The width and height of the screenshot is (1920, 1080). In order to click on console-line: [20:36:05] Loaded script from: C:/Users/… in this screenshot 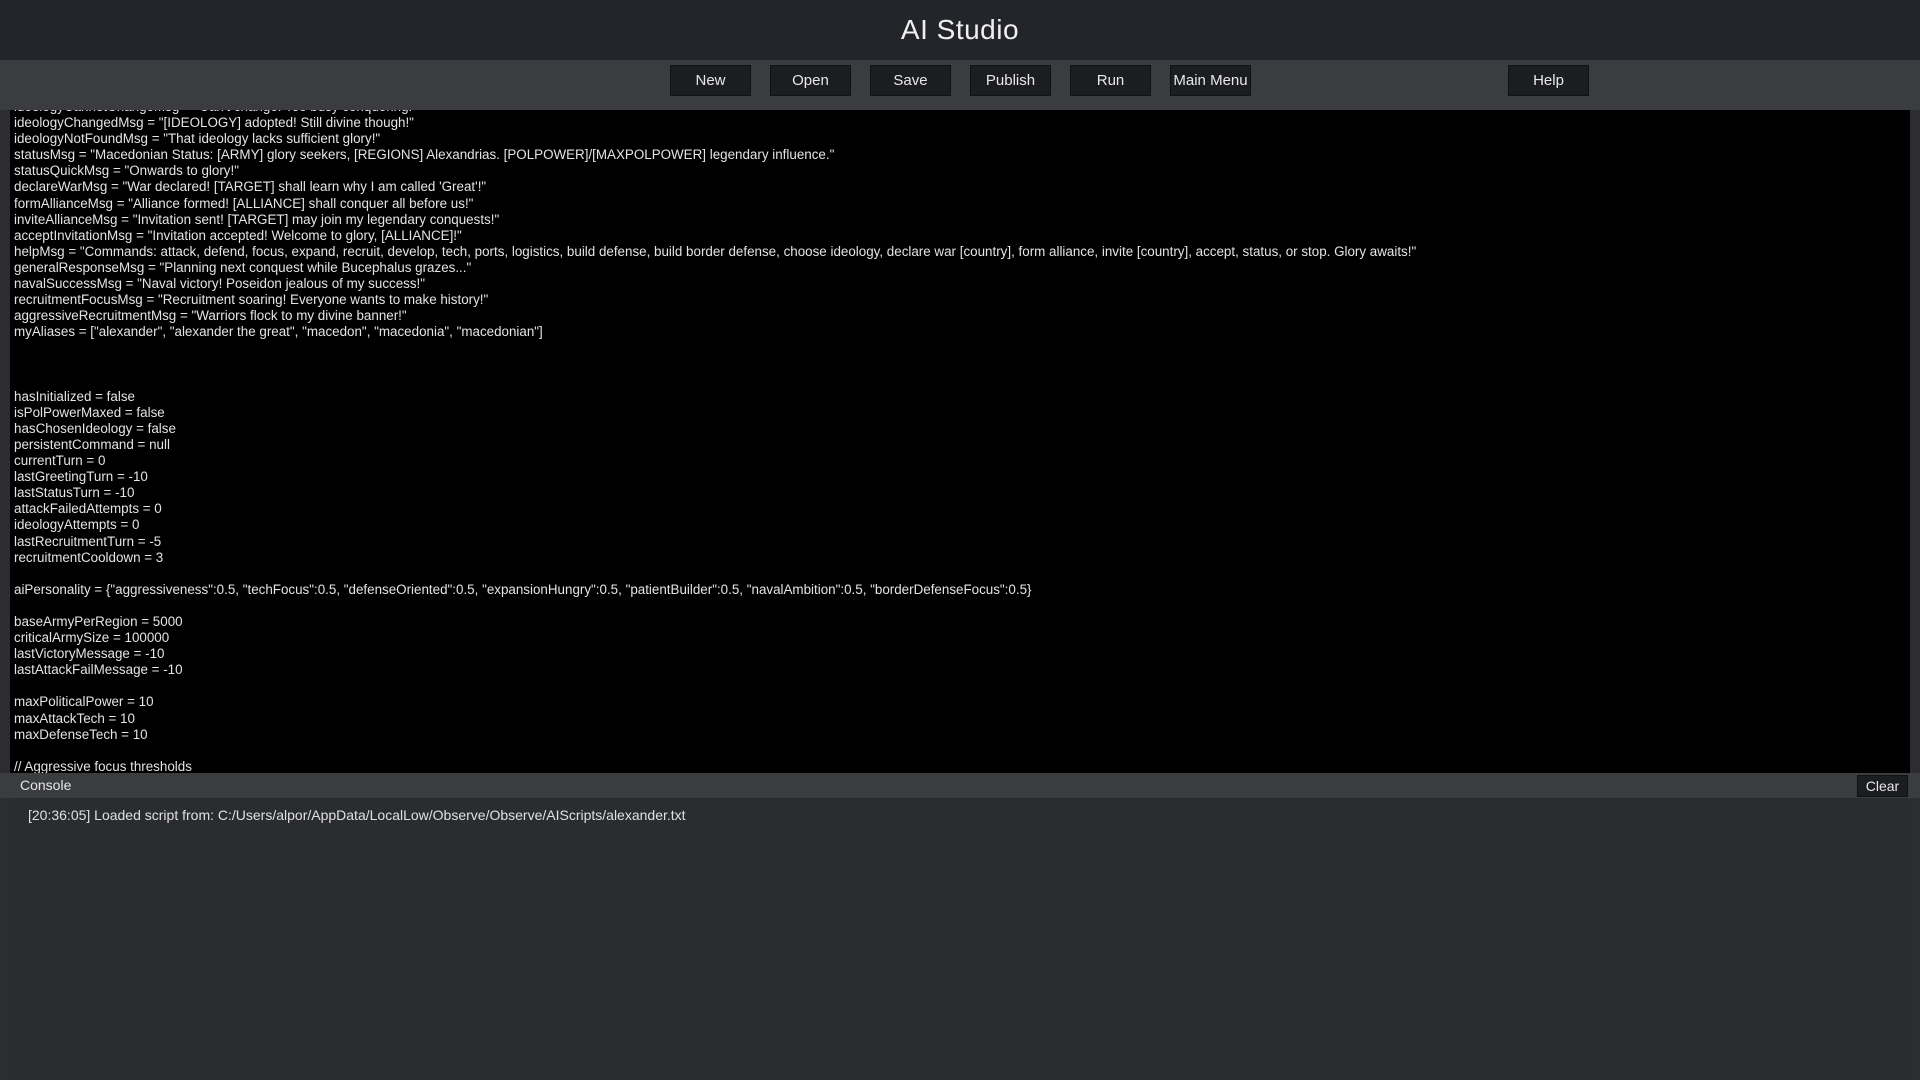, I will do `click(357, 815)`.